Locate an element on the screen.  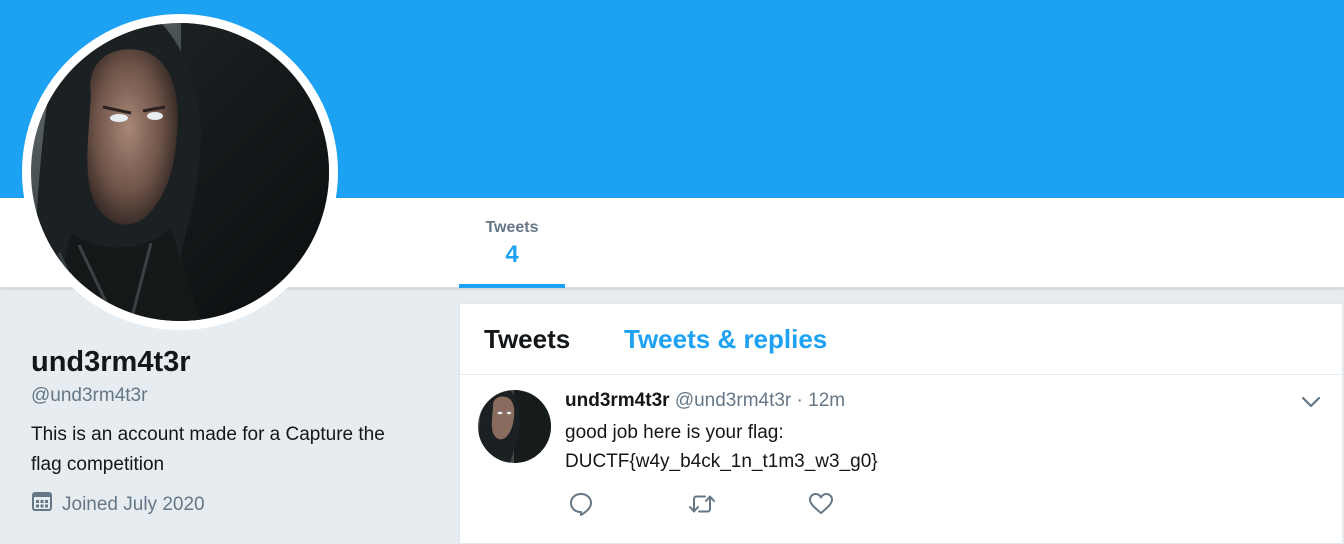
tweet-timestamp: 12m is located at coordinates (826, 400).